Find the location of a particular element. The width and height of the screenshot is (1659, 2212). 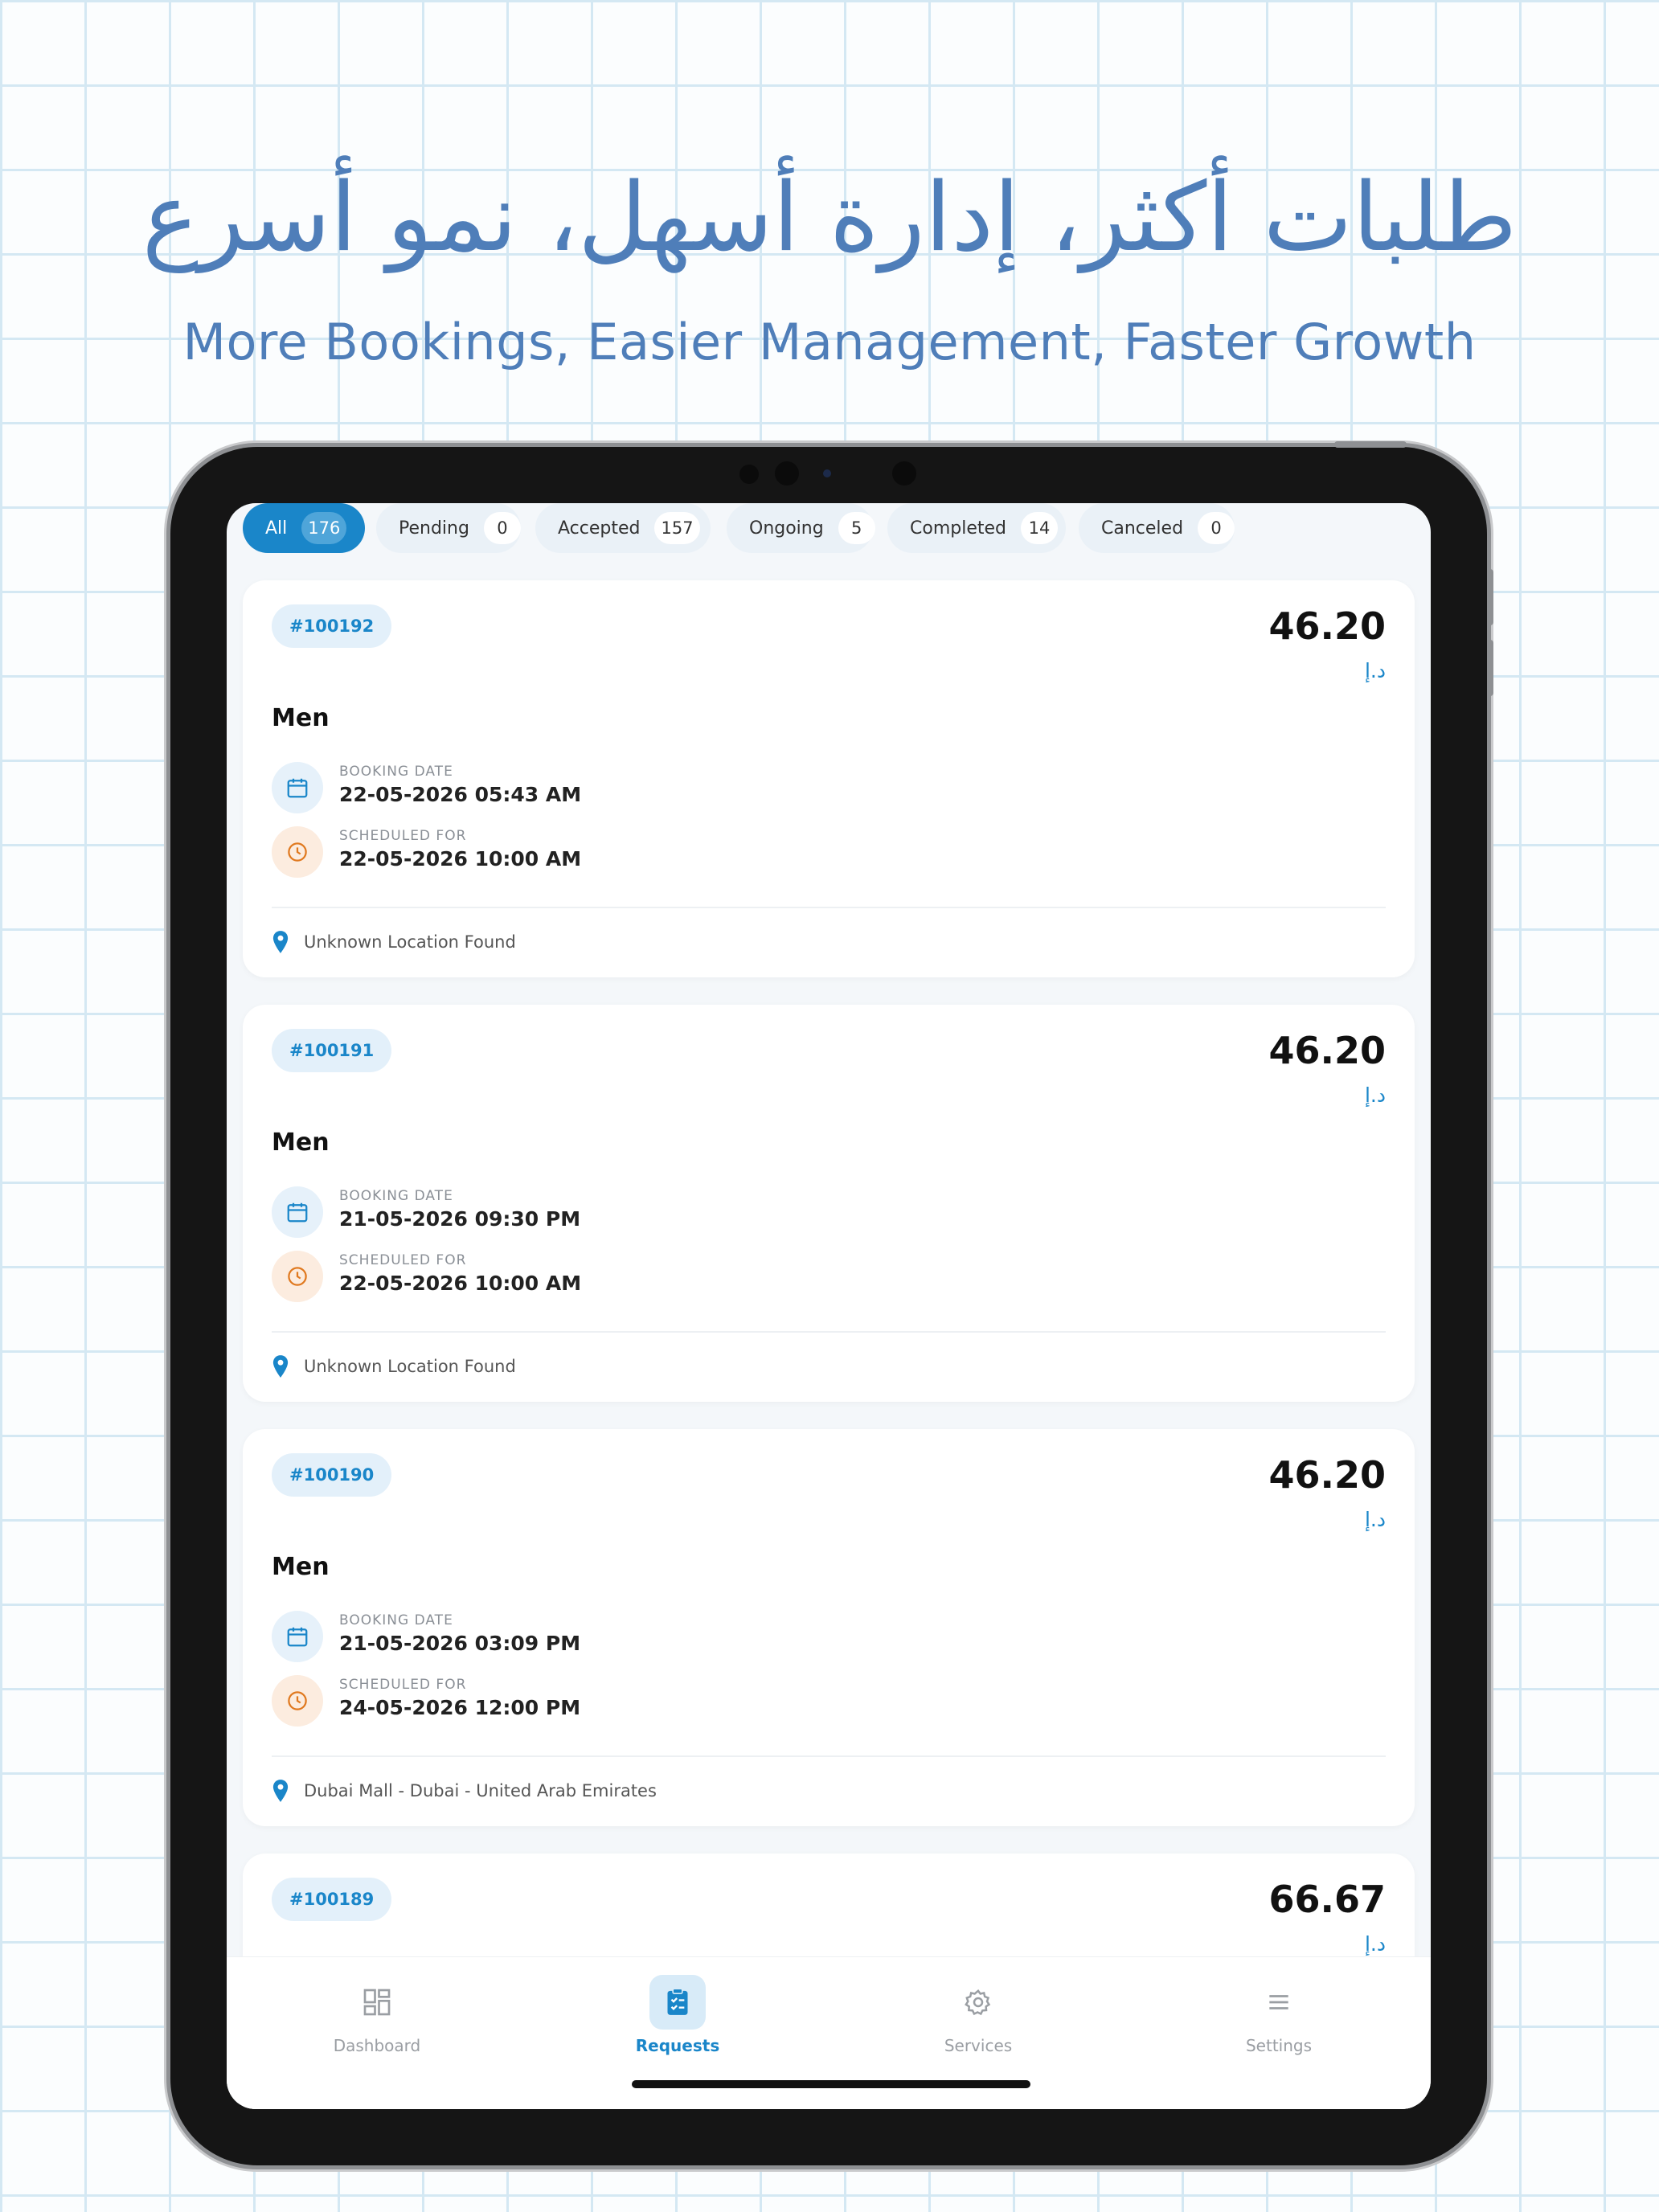

face-sensor is located at coordinates (904, 473).